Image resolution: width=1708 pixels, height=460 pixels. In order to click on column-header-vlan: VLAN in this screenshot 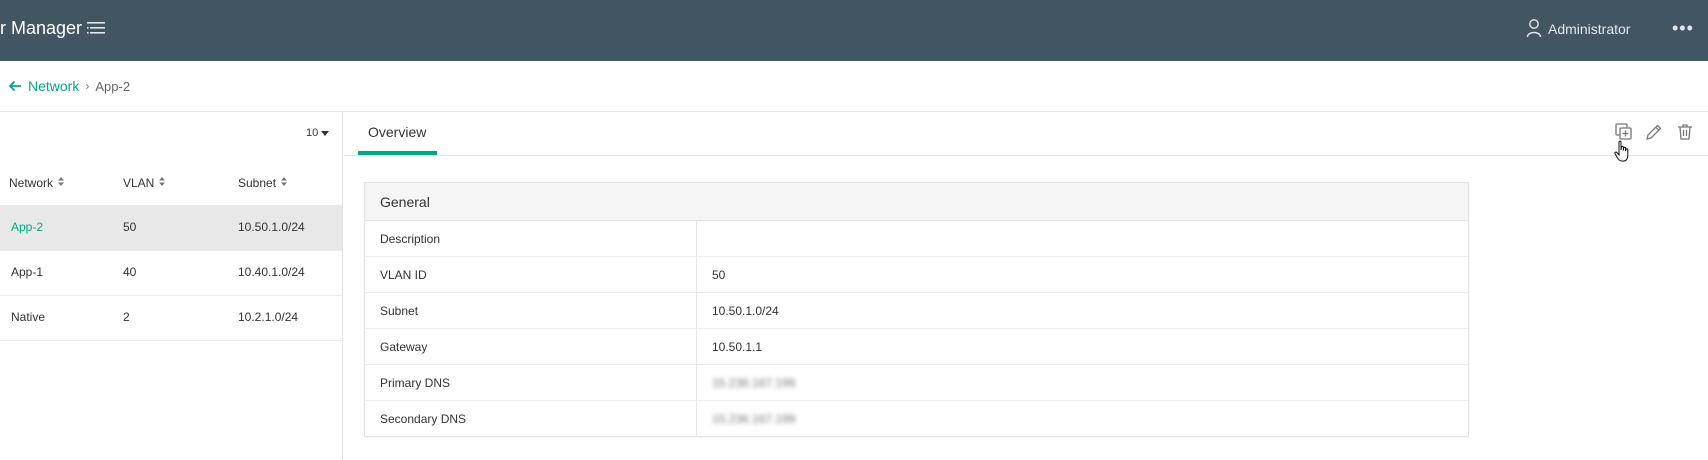, I will do `click(144, 183)`.